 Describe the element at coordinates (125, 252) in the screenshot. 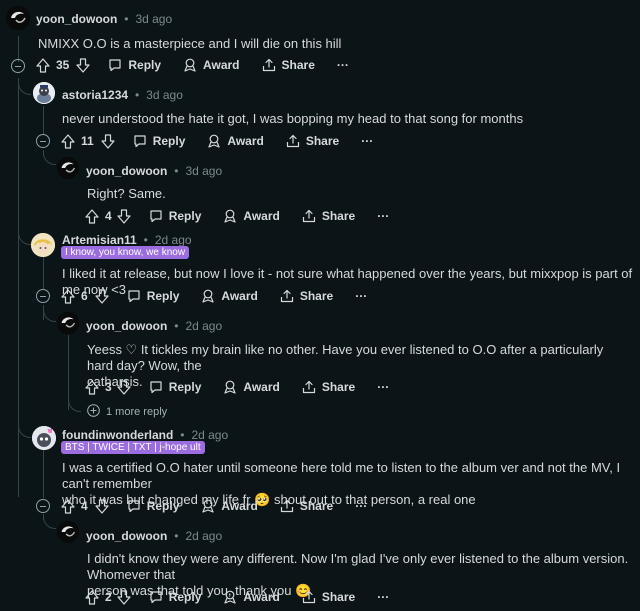

I see `user-flair: I know, you know, we know` at that location.